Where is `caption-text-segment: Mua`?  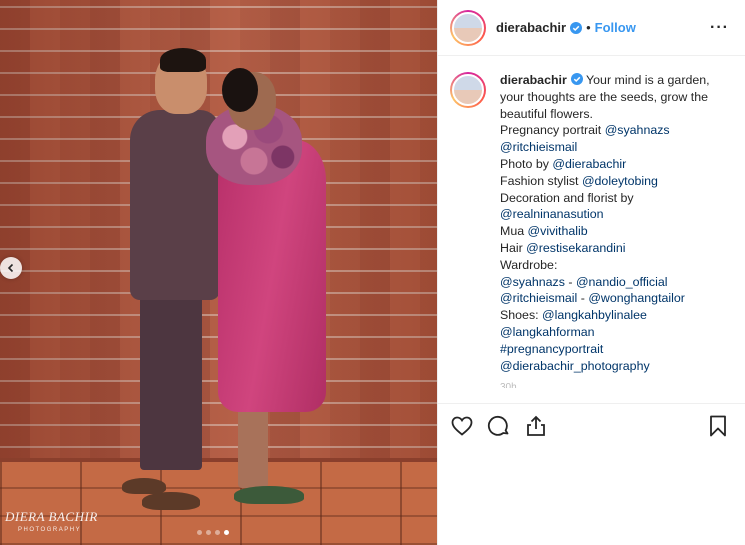 caption-text-segment: Mua is located at coordinates (514, 231).